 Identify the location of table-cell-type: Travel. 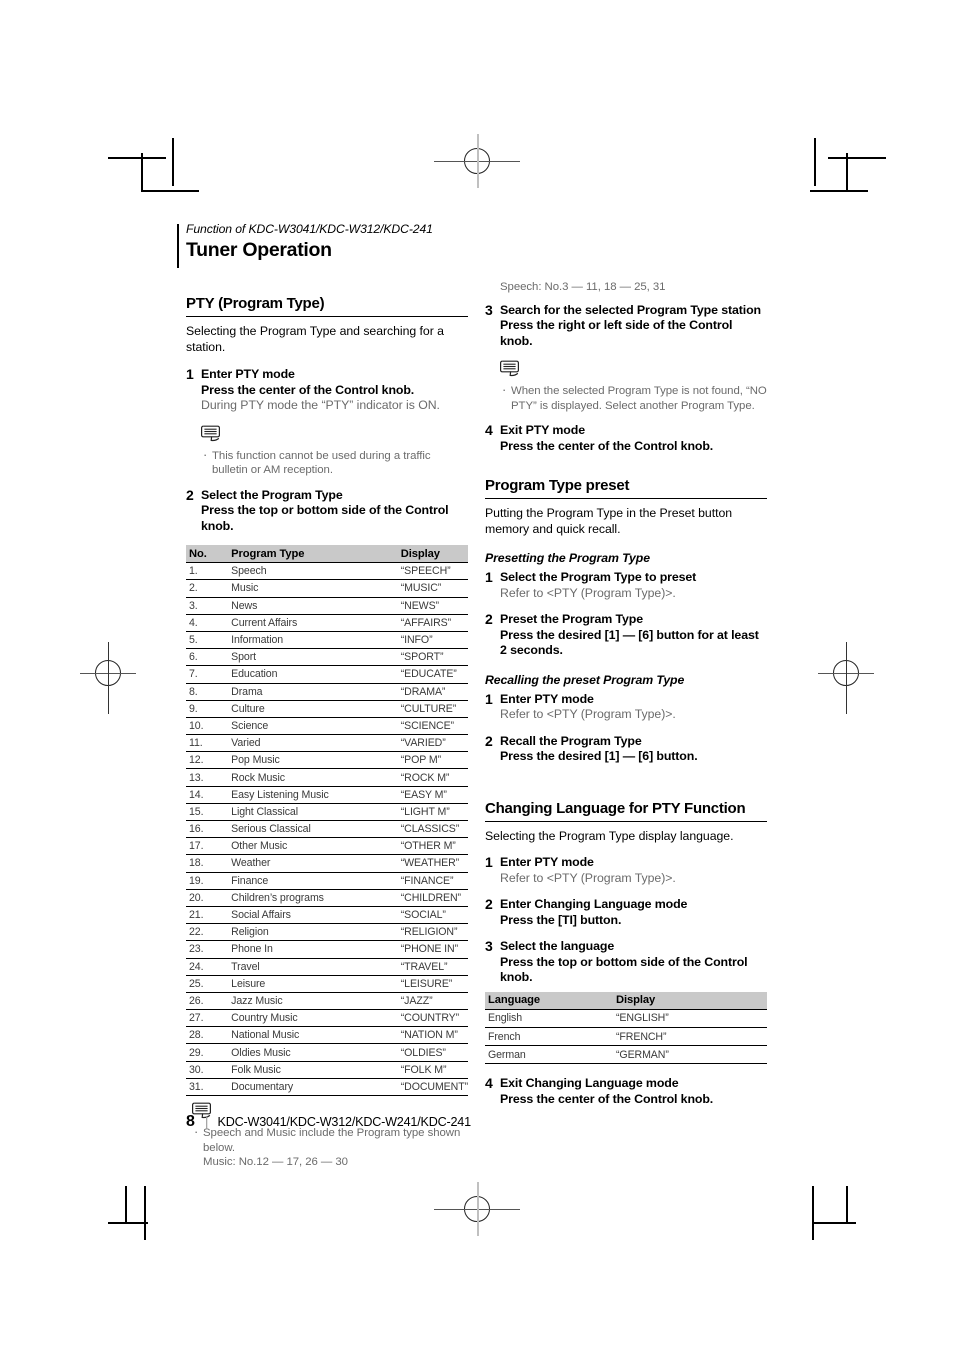
(303, 967).